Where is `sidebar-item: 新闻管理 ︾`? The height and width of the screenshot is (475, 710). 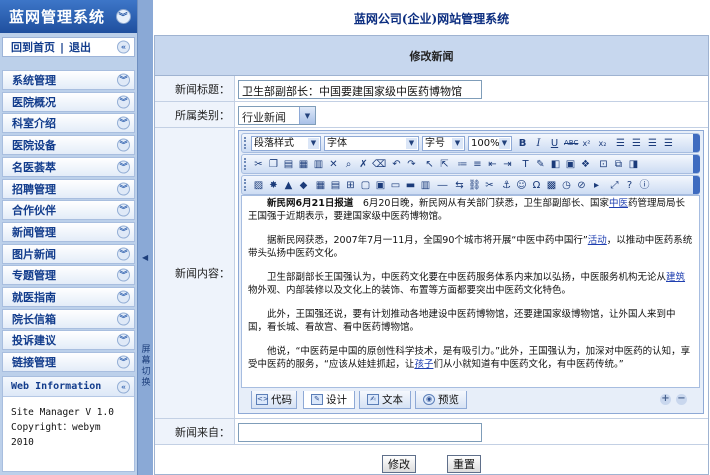
sidebar-item: 新闻管理 ︾ is located at coordinates (68, 231).